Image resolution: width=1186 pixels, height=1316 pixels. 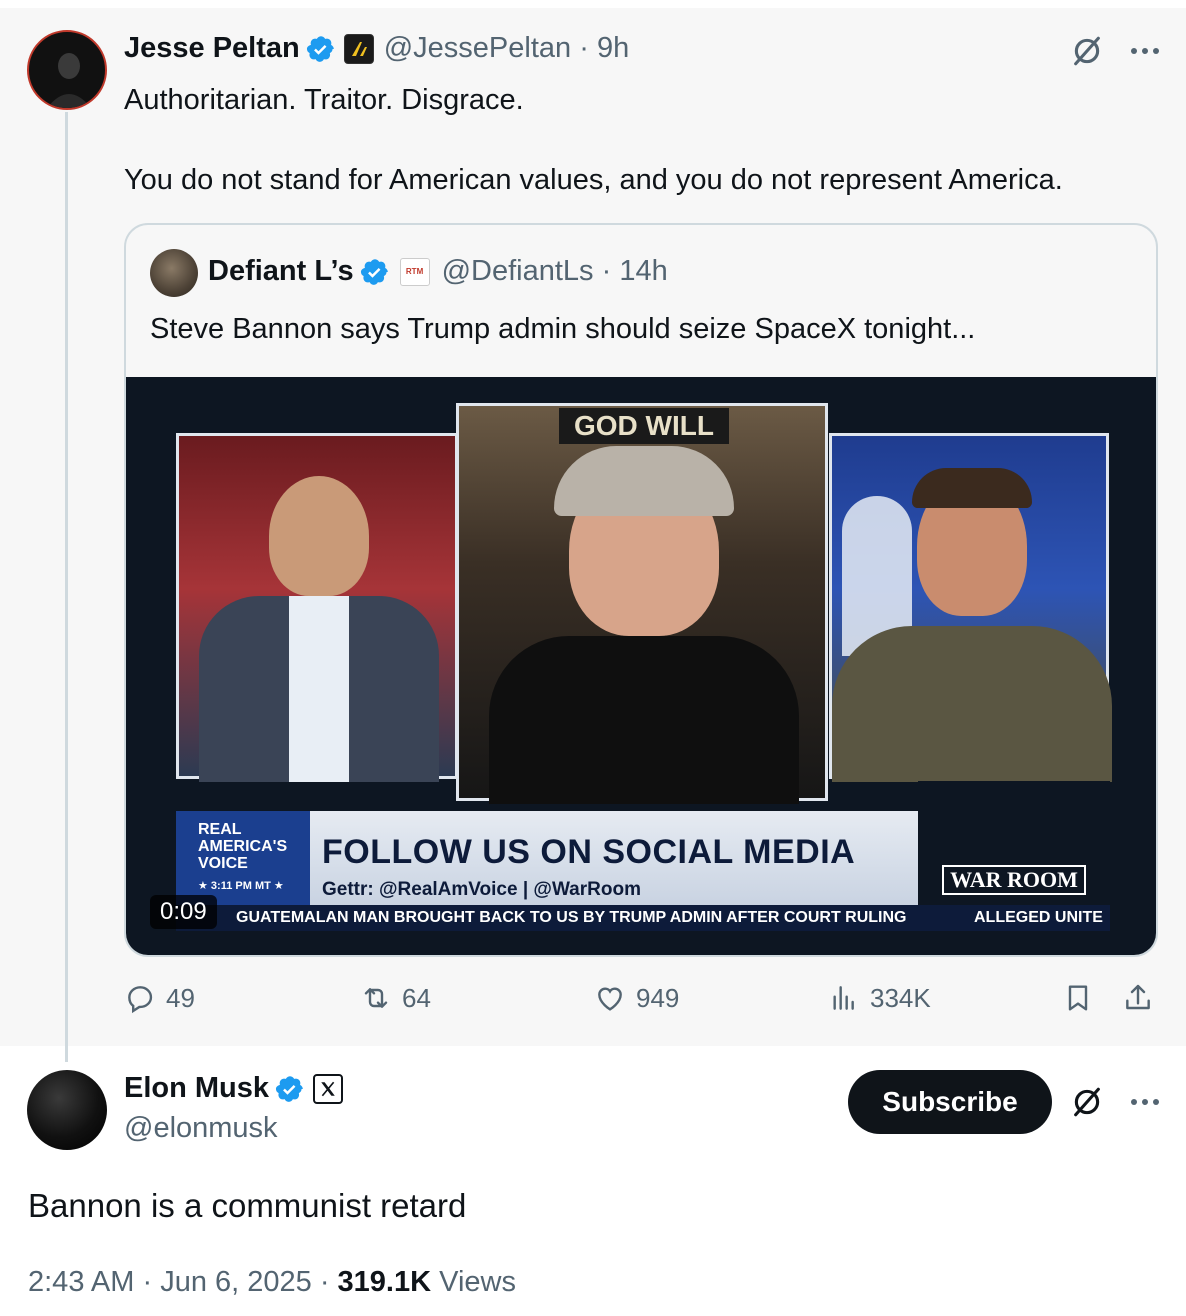 I want to click on heart-icon, so click(x=610, y=999).